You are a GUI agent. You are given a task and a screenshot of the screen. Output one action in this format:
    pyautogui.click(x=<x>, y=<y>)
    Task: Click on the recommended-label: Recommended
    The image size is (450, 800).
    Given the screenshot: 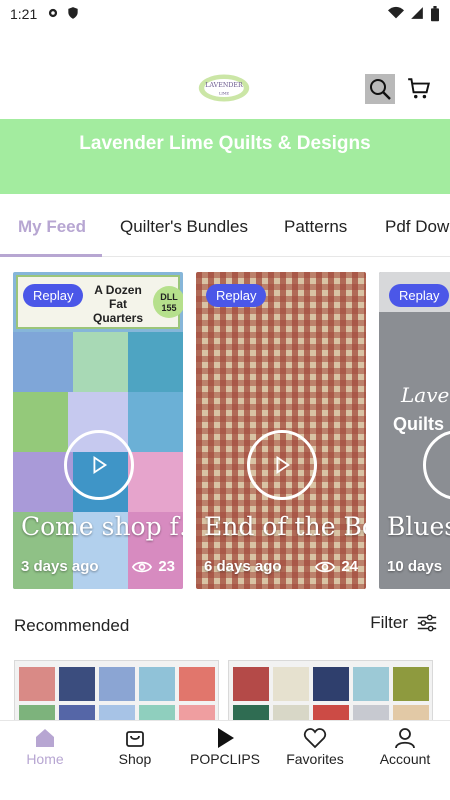 What is the action you would take?
    pyautogui.click(x=72, y=625)
    